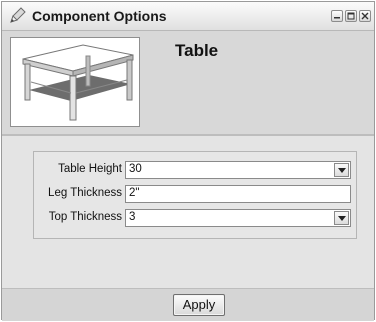  What do you see at coordinates (85, 217) in the screenshot?
I see `option-label: Top Thickness` at bounding box center [85, 217].